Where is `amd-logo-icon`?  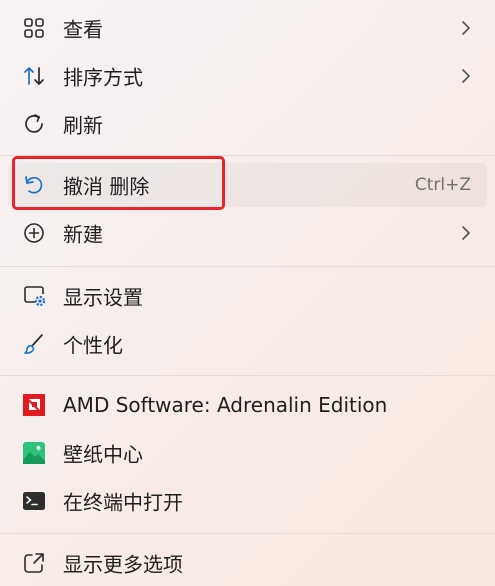
amd-logo-icon is located at coordinates (34, 405).